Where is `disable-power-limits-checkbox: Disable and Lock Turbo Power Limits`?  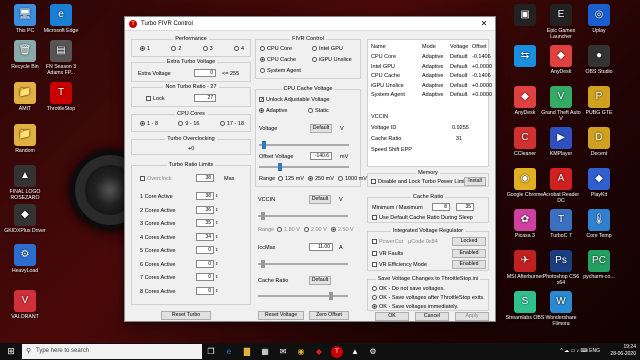
disable-power-limits-checkbox: Disable and Lock Turbo Power Limits is located at coordinates (420, 182).